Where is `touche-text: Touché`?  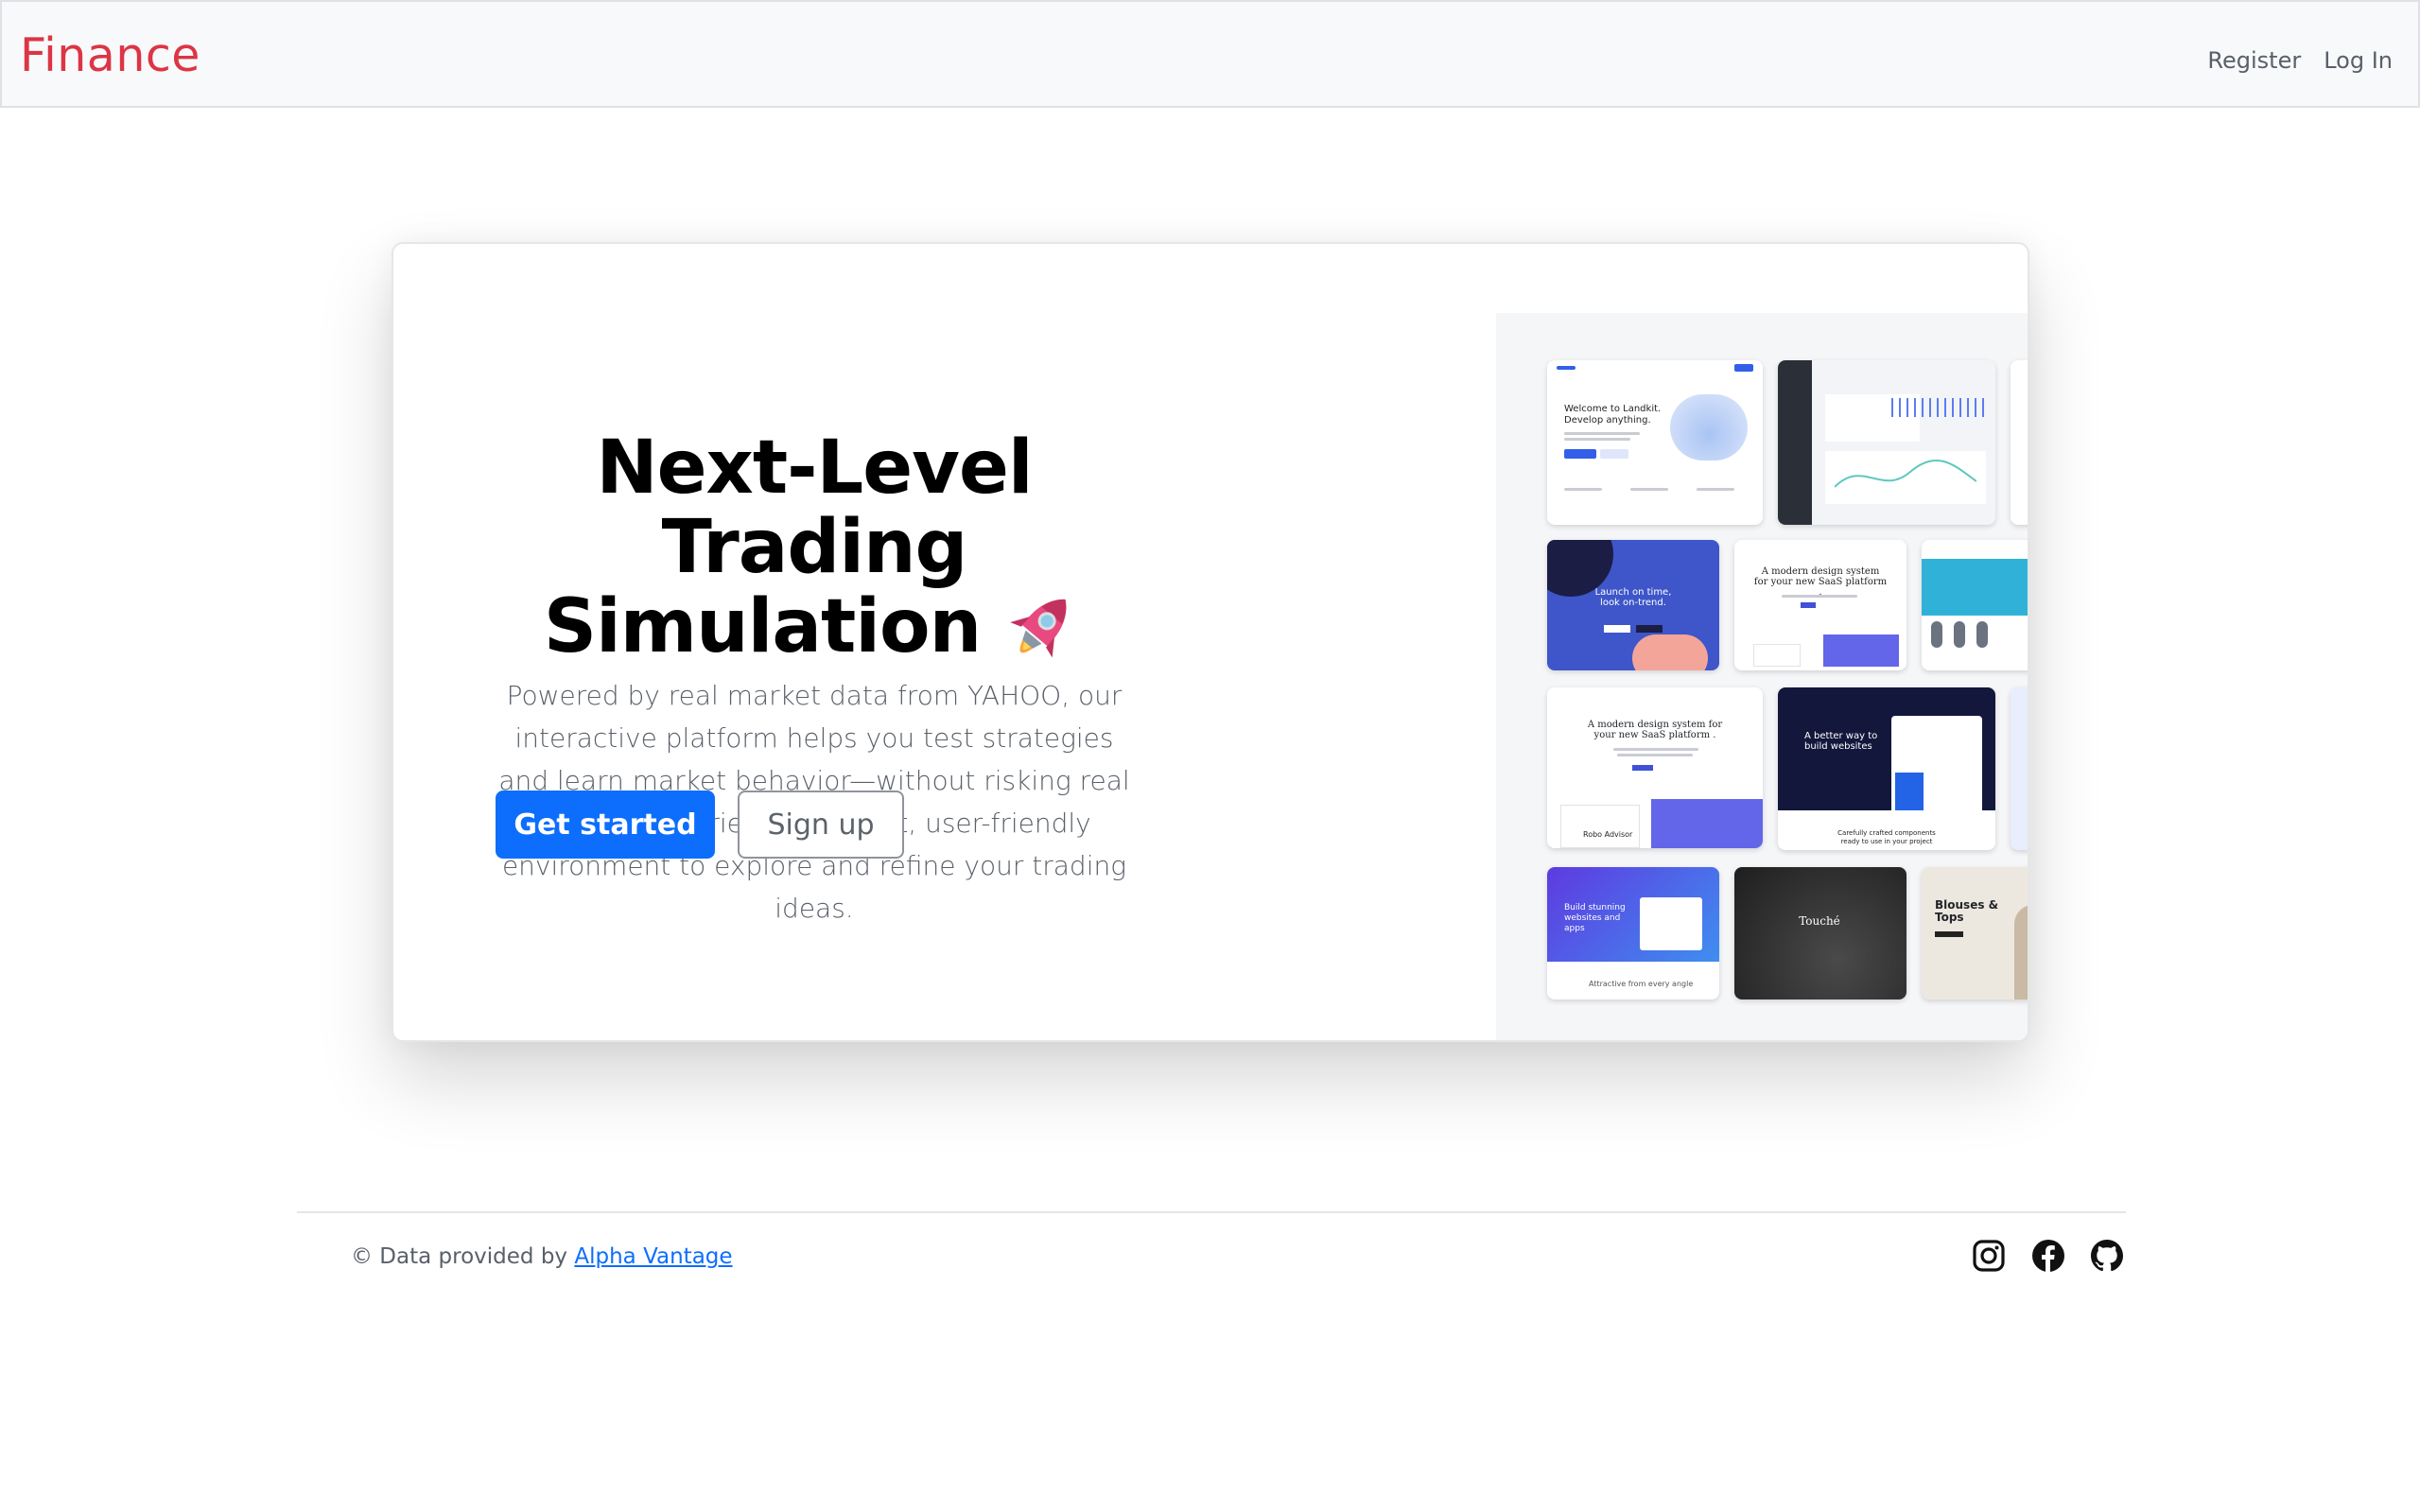 touche-text: Touché is located at coordinates (1819, 921).